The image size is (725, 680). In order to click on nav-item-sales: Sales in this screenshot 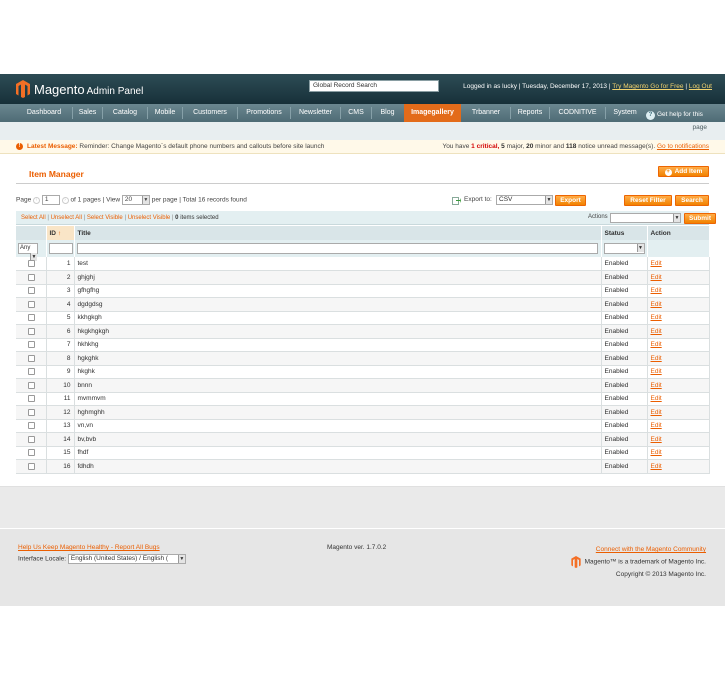, I will do `click(87, 113)`.